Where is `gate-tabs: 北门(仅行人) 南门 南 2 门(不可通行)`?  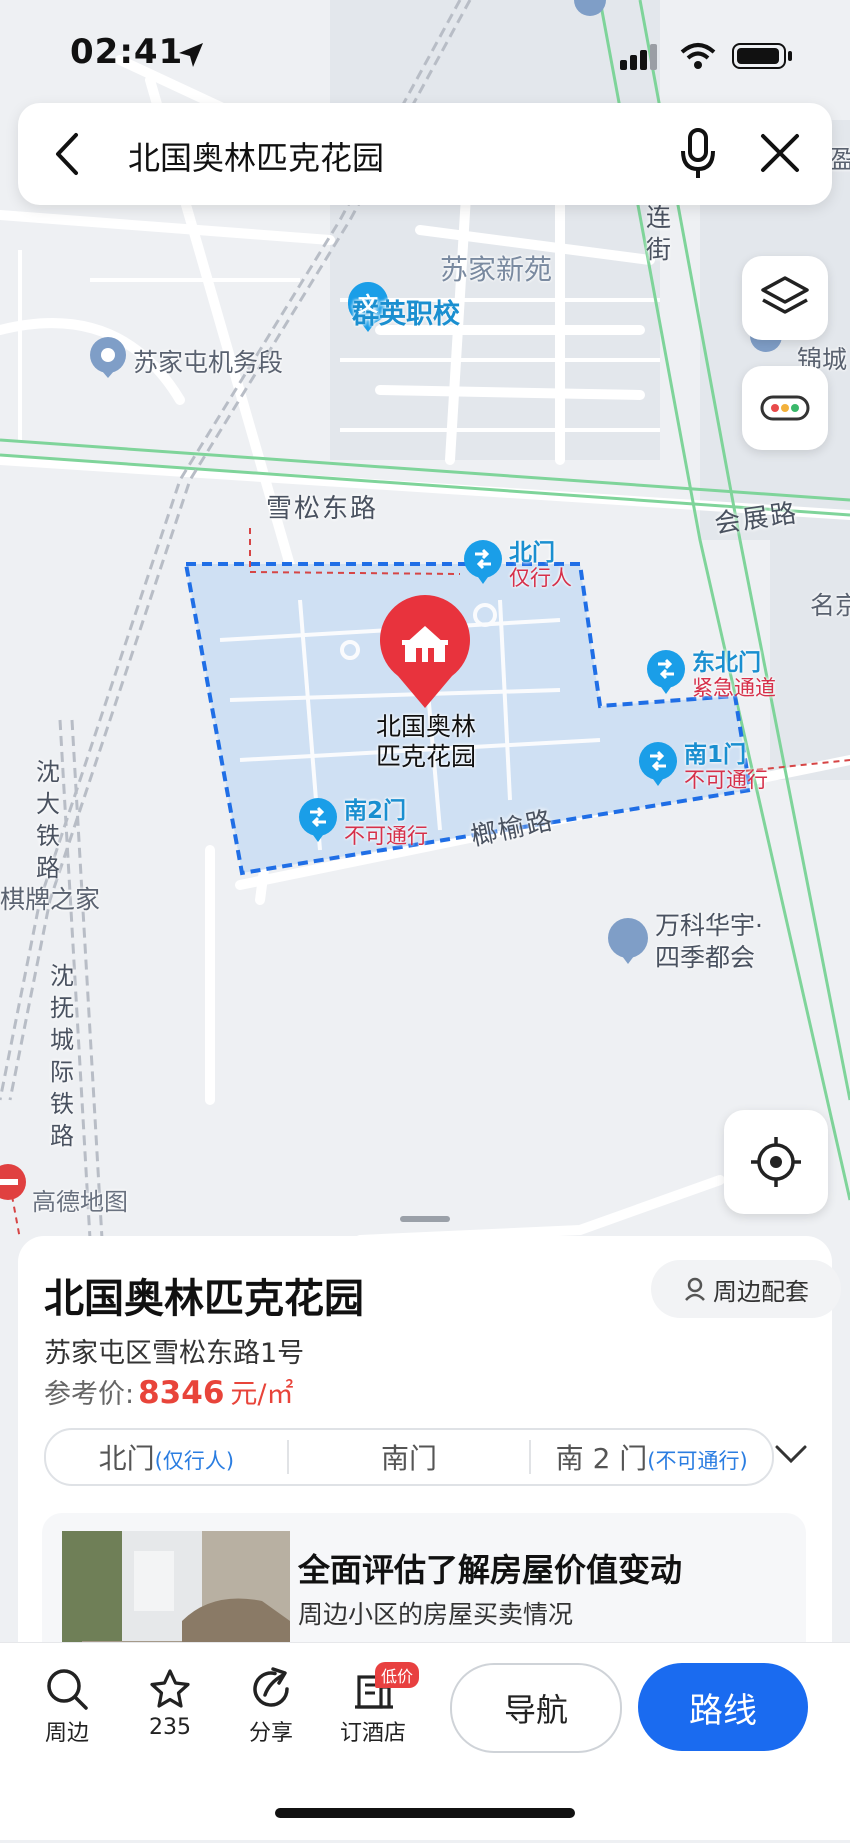
gate-tabs: 北门(仅行人) 南门 南 2 门(不可通行) is located at coordinates (409, 1457).